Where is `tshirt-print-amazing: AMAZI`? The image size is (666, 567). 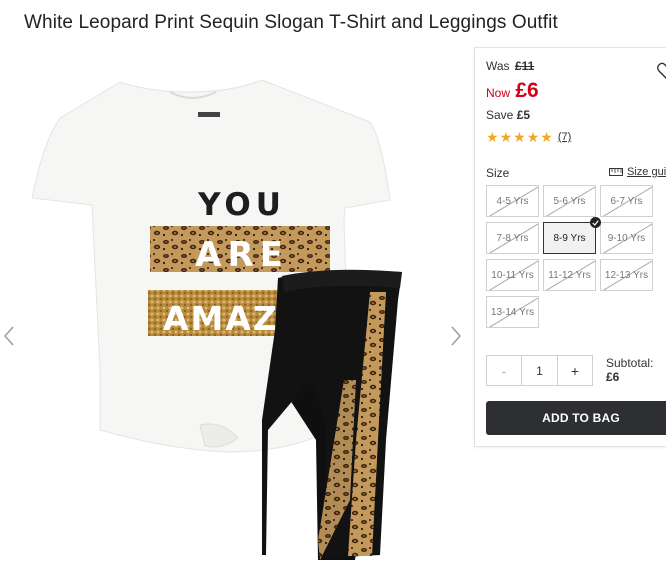
tshirt-print-amazing: AMAZI is located at coordinates (228, 318).